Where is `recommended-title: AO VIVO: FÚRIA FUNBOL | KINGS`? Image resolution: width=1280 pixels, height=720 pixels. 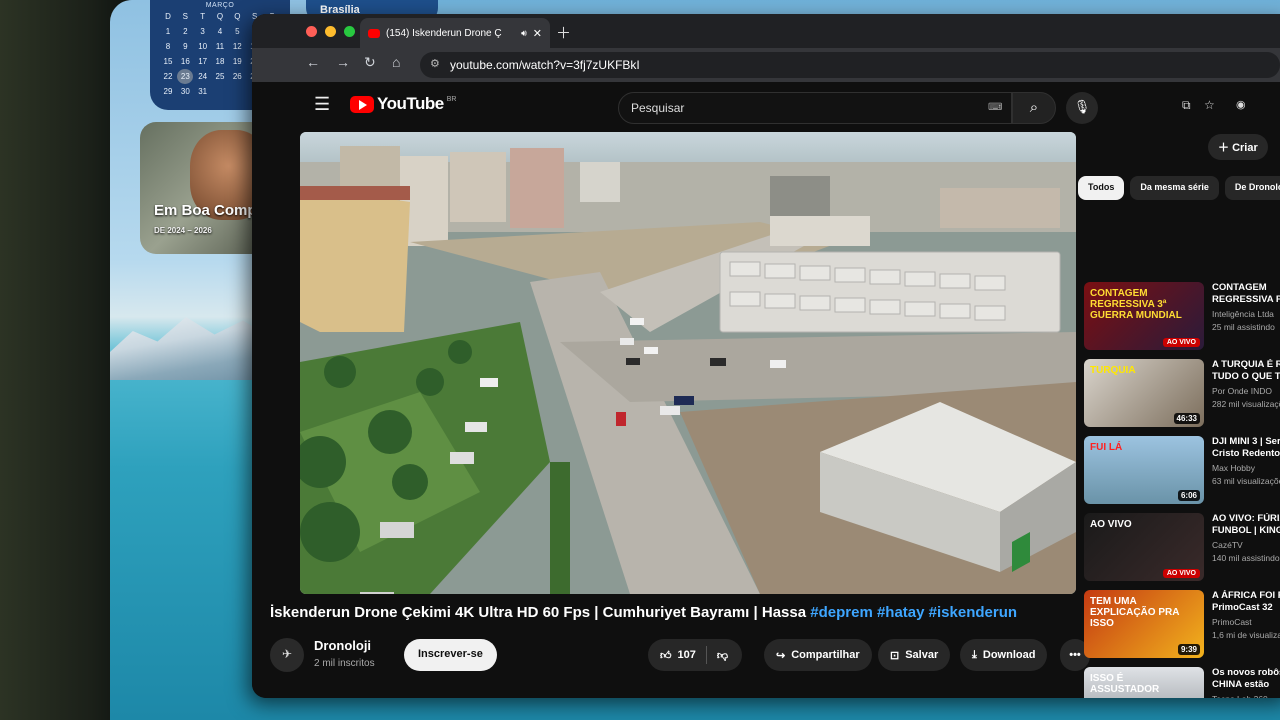 recommended-title: AO VIVO: FÚRIA FUNBOL | KINGS is located at coordinates (1246, 525).